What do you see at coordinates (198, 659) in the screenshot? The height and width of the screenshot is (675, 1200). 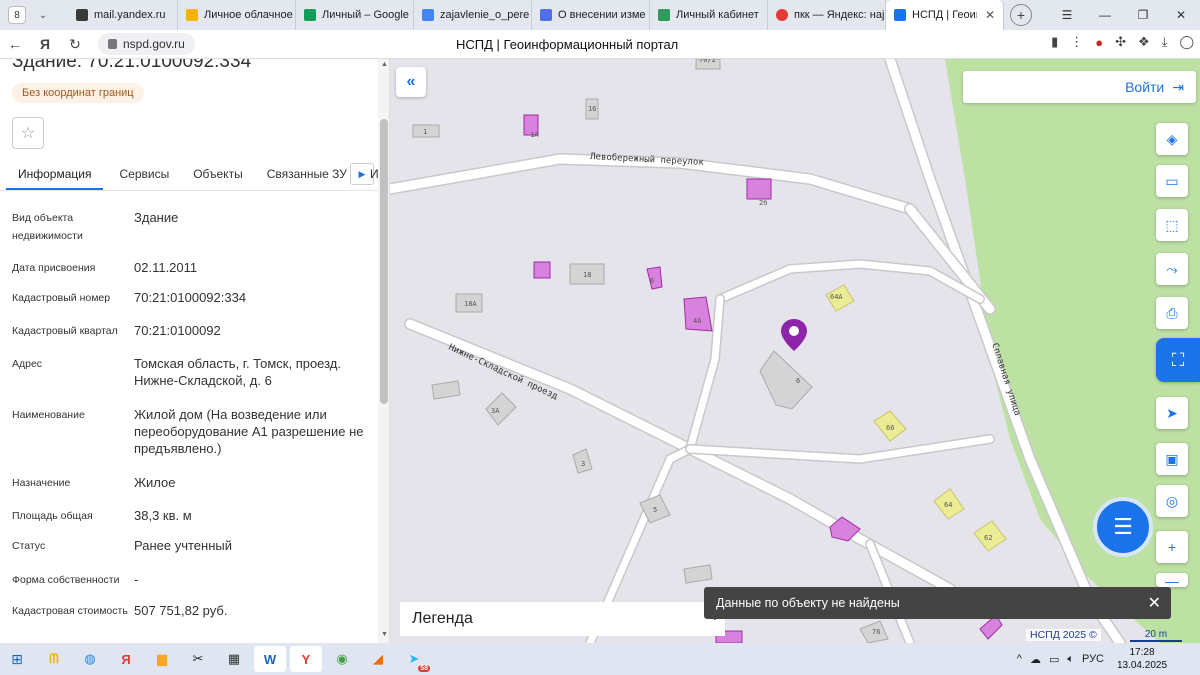 I see `capcut-icon: ✂` at bounding box center [198, 659].